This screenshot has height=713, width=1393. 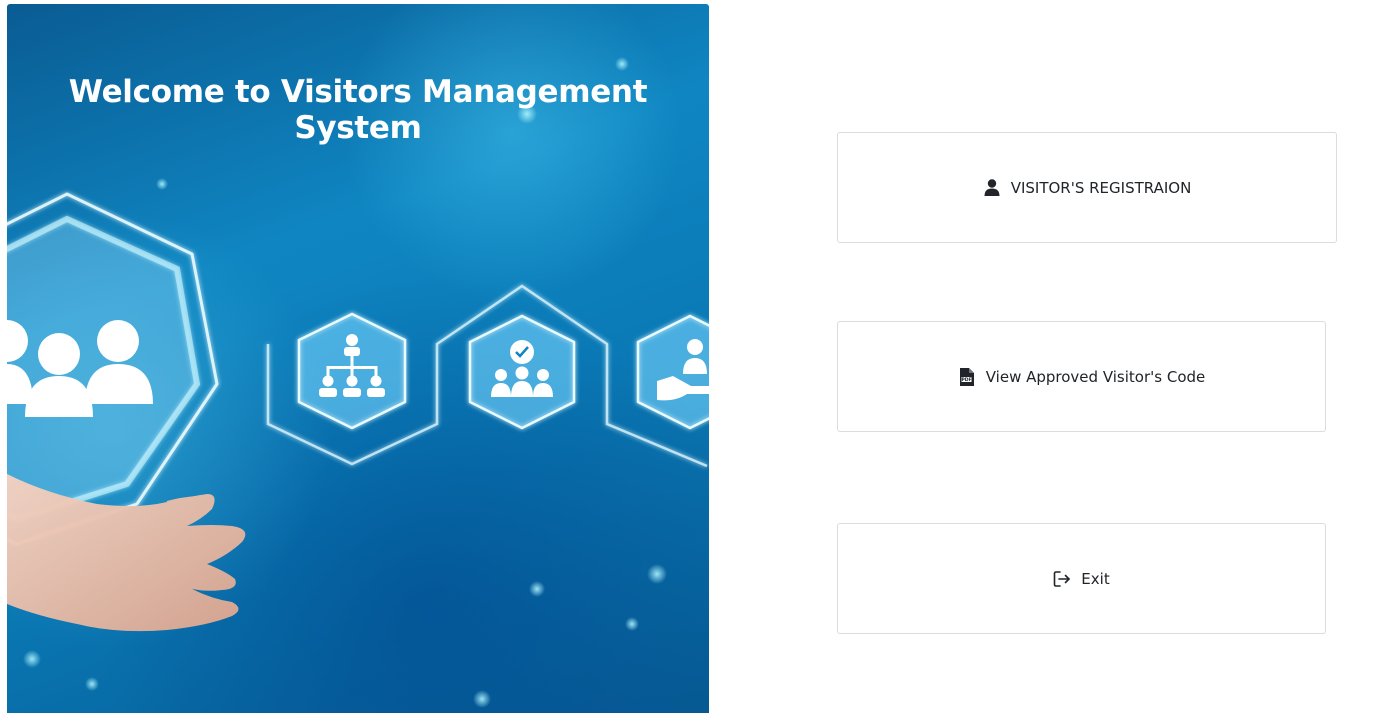 I want to click on exit-label: Exit, so click(x=1095, y=578).